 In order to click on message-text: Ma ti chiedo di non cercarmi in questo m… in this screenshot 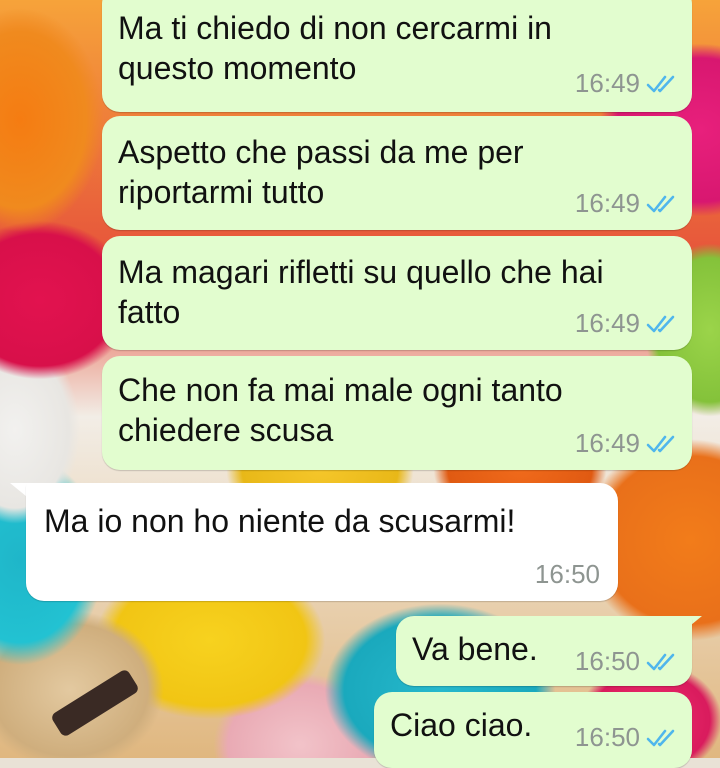, I will do `click(335, 48)`.